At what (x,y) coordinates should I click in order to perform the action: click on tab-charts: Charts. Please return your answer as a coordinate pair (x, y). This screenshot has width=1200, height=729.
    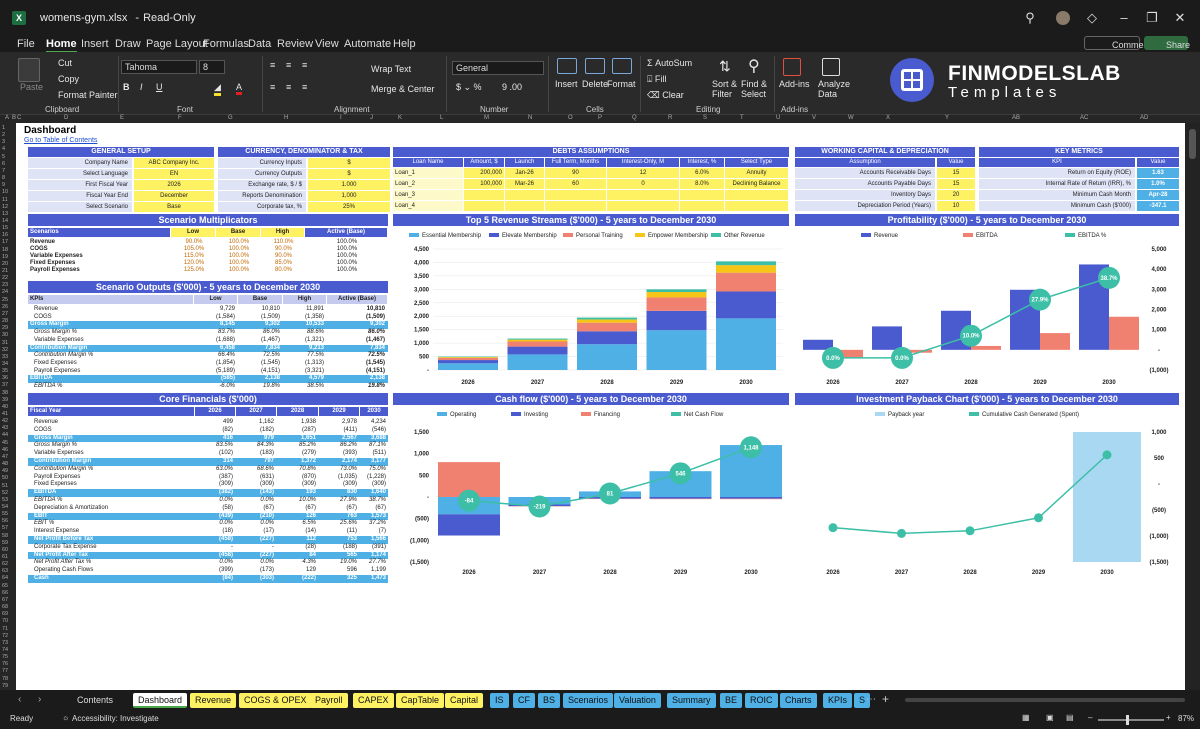
    Looking at the image, I should click on (798, 700).